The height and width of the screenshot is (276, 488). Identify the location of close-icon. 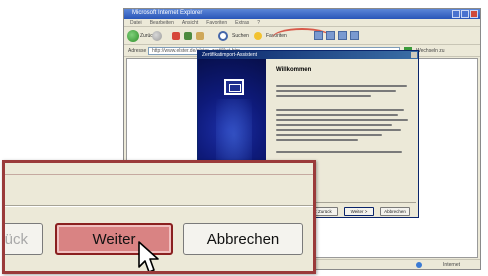
(414, 55).